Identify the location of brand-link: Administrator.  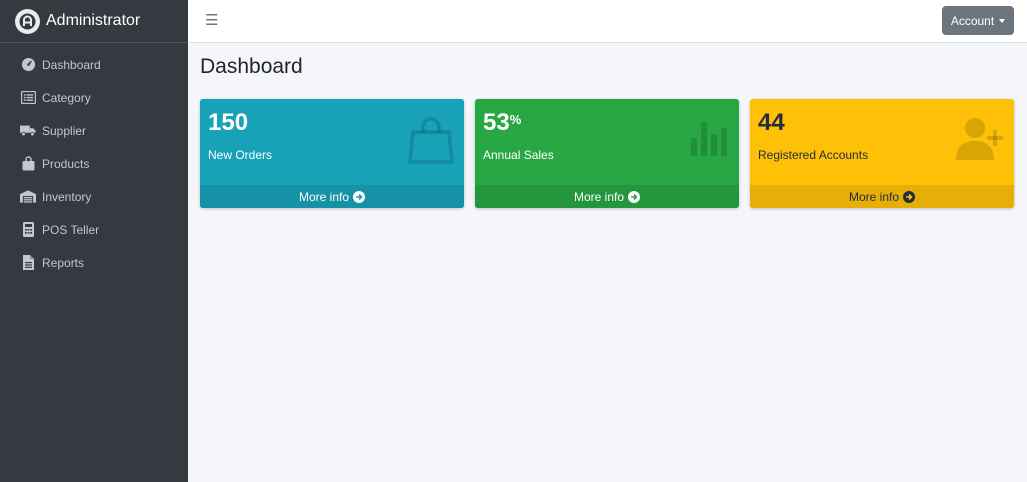
(94, 21).